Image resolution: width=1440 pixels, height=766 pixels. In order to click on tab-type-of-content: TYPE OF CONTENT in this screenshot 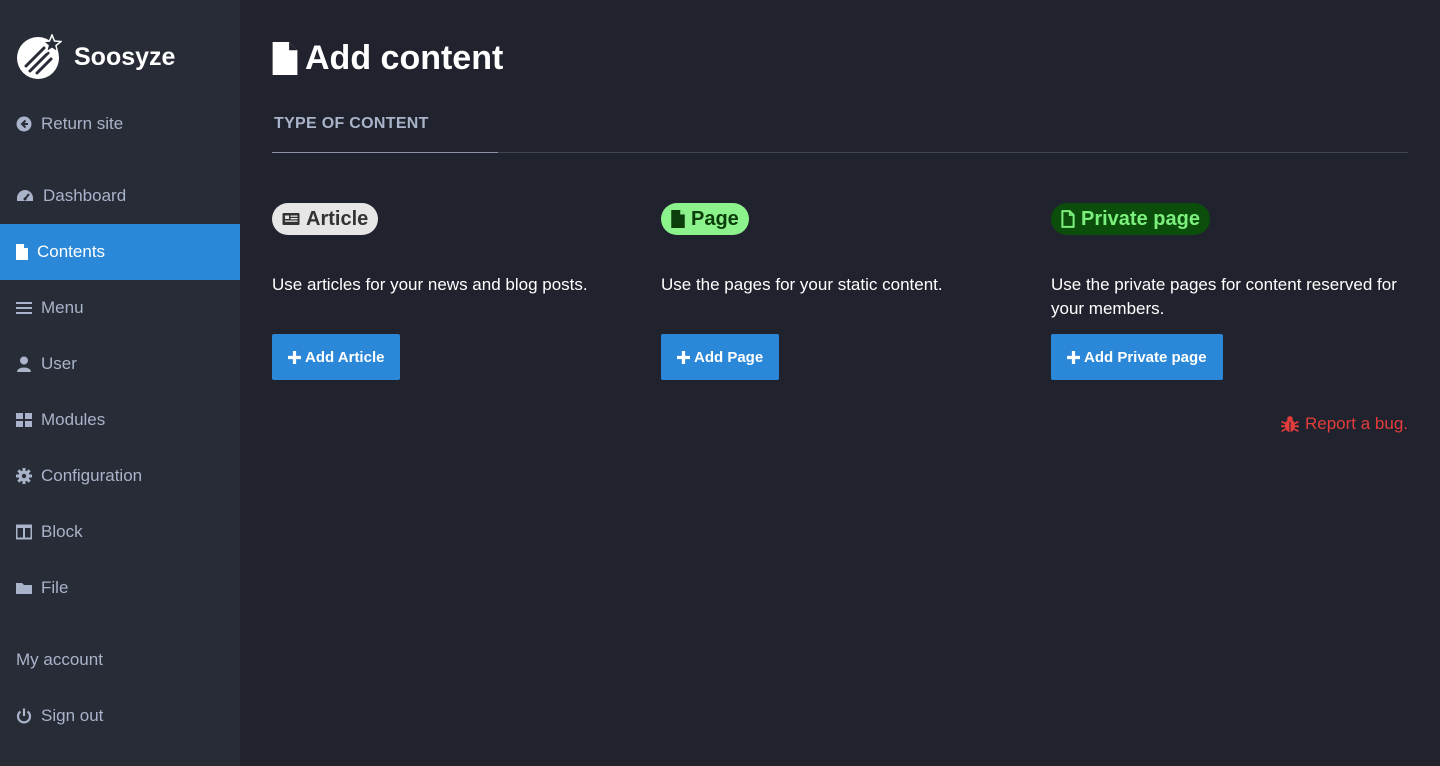, I will do `click(385, 128)`.